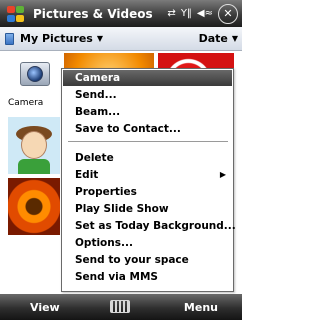 This screenshot has height=320, width=320. What do you see at coordinates (147, 158) in the screenshot?
I see `menu-item-delete: Delete` at bounding box center [147, 158].